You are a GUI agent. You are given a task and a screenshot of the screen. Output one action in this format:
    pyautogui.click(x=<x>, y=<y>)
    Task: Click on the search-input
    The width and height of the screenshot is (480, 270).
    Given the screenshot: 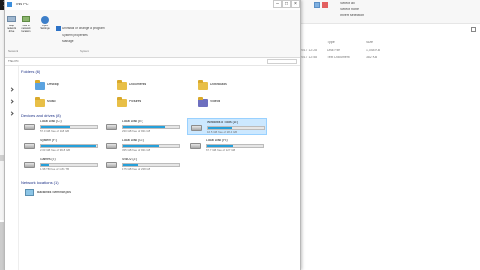 What is the action you would take?
    pyautogui.click(x=282, y=61)
    